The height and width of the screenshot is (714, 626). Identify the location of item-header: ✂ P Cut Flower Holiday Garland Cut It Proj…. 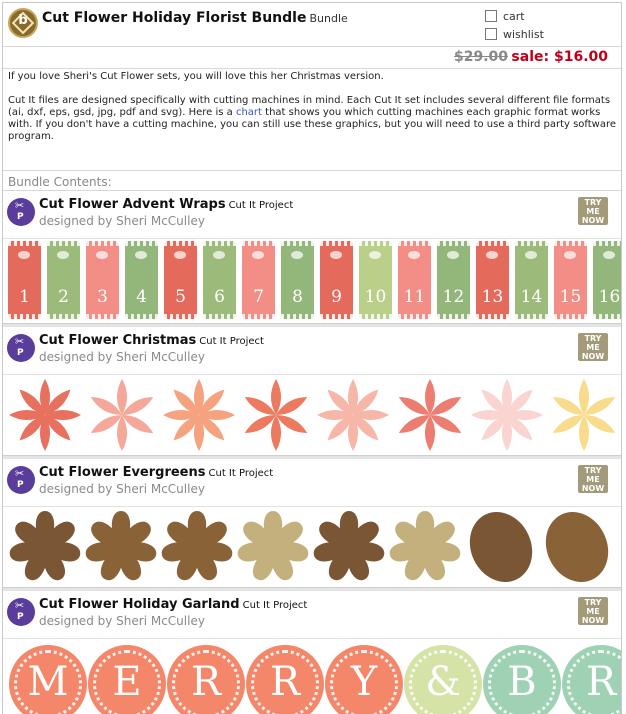
(312, 615).